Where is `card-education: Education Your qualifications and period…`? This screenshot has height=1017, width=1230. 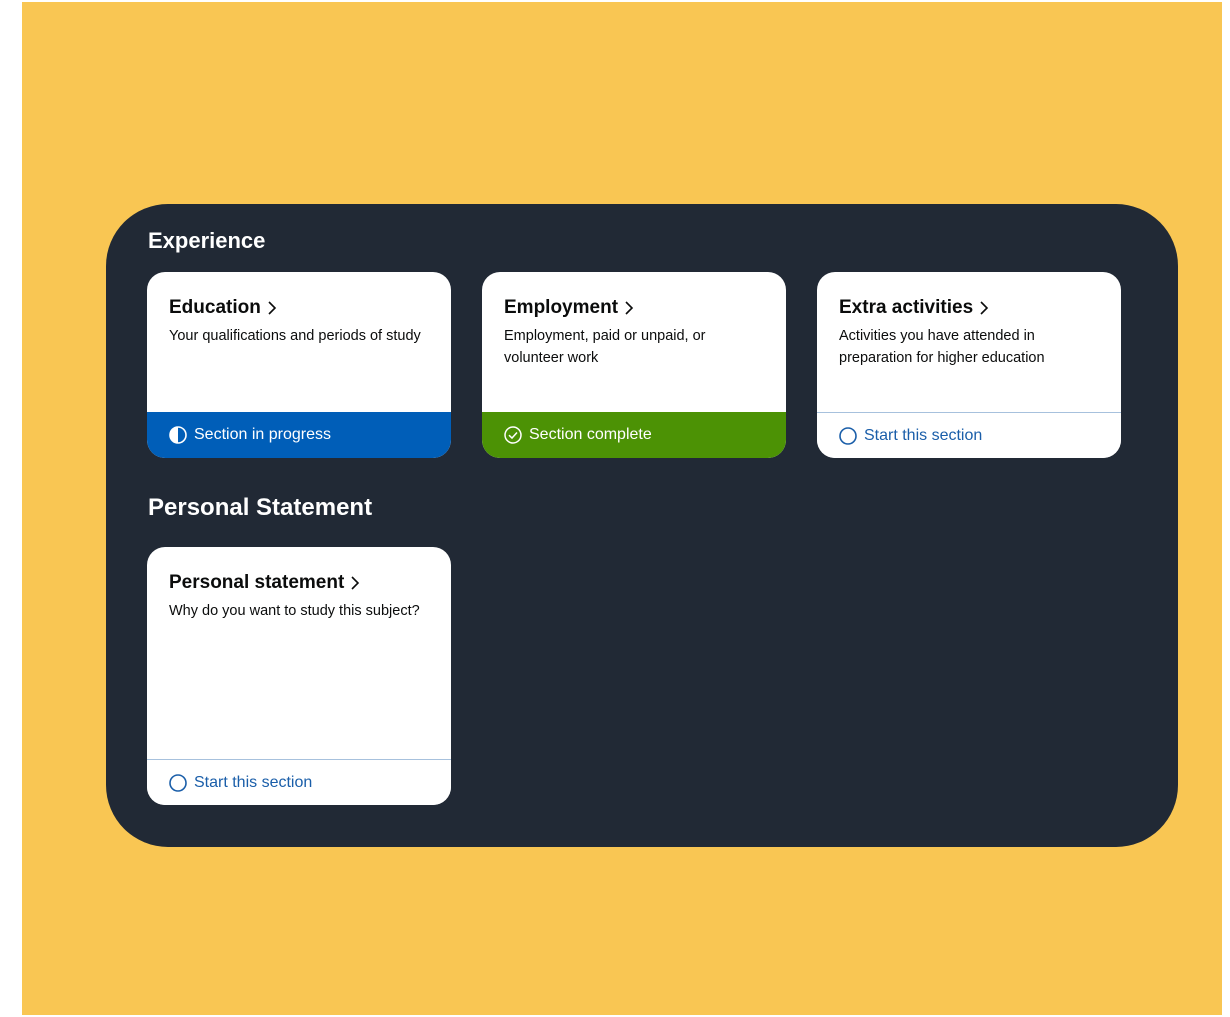 card-education: Education Your qualifications and period… is located at coordinates (299, 365).